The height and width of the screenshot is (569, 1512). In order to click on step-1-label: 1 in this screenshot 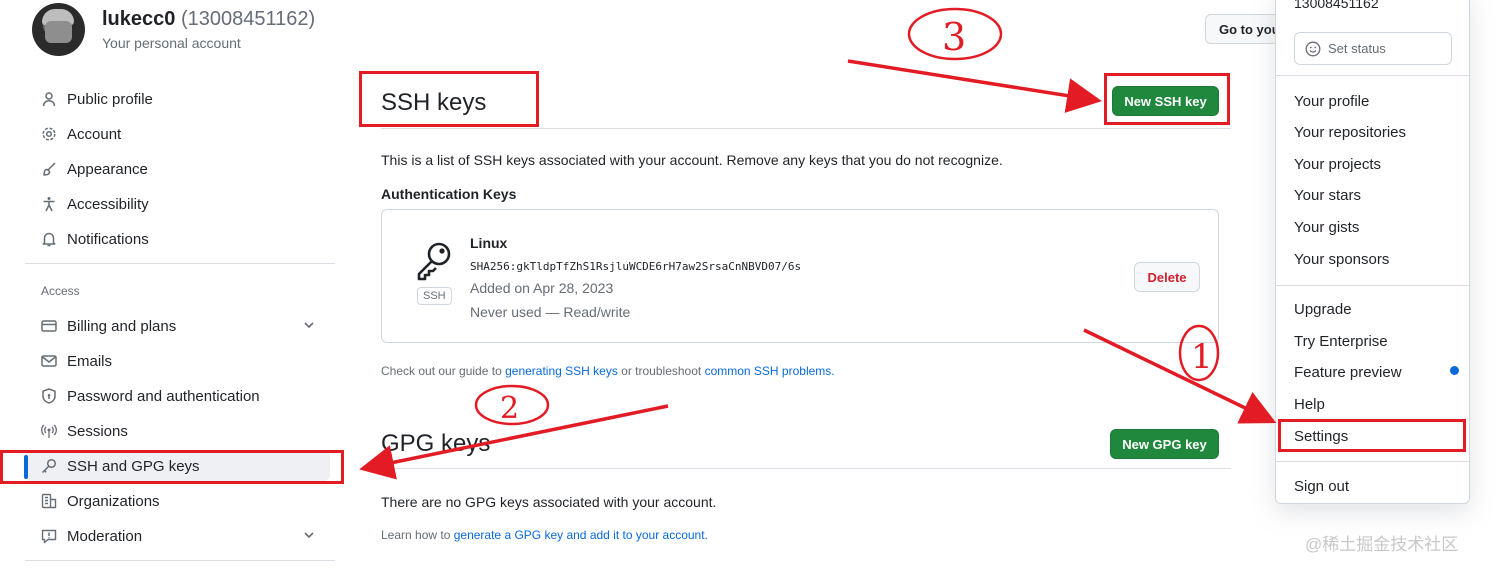, I will do `click(1202, 357)`.